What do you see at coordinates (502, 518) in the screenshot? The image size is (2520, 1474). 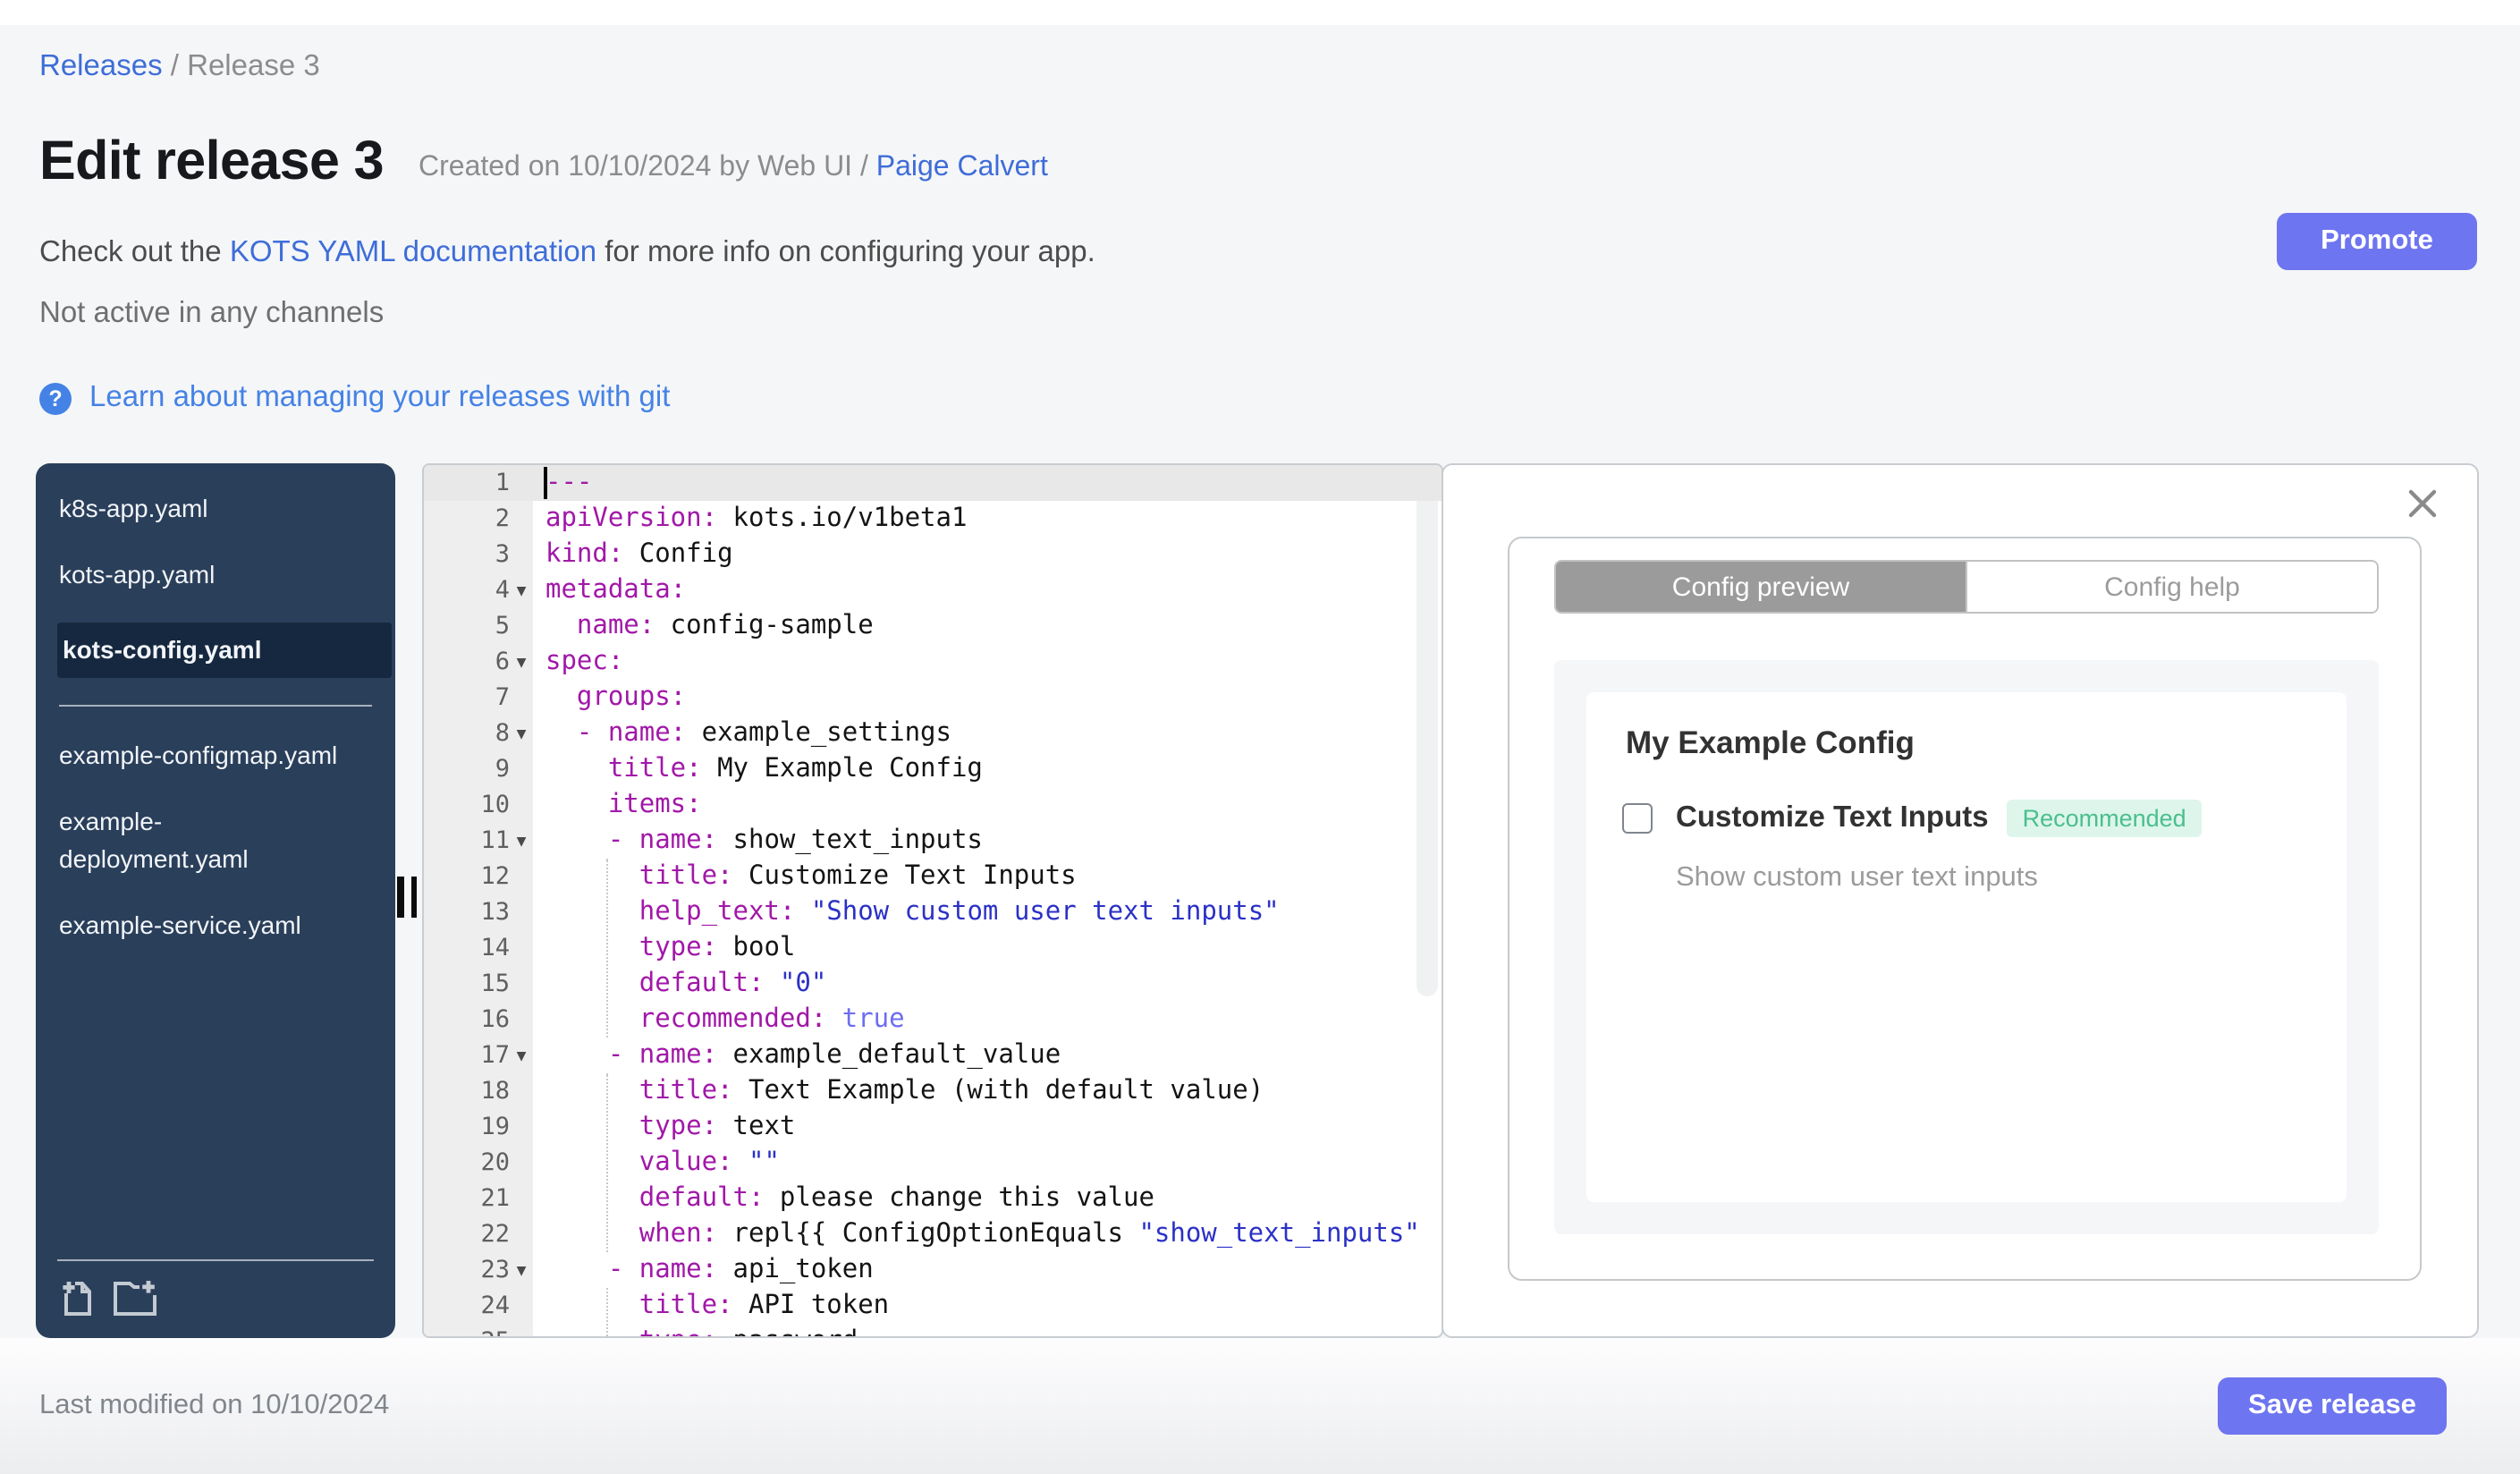 I see `line-number: 2` at bounding box center [502, 518].